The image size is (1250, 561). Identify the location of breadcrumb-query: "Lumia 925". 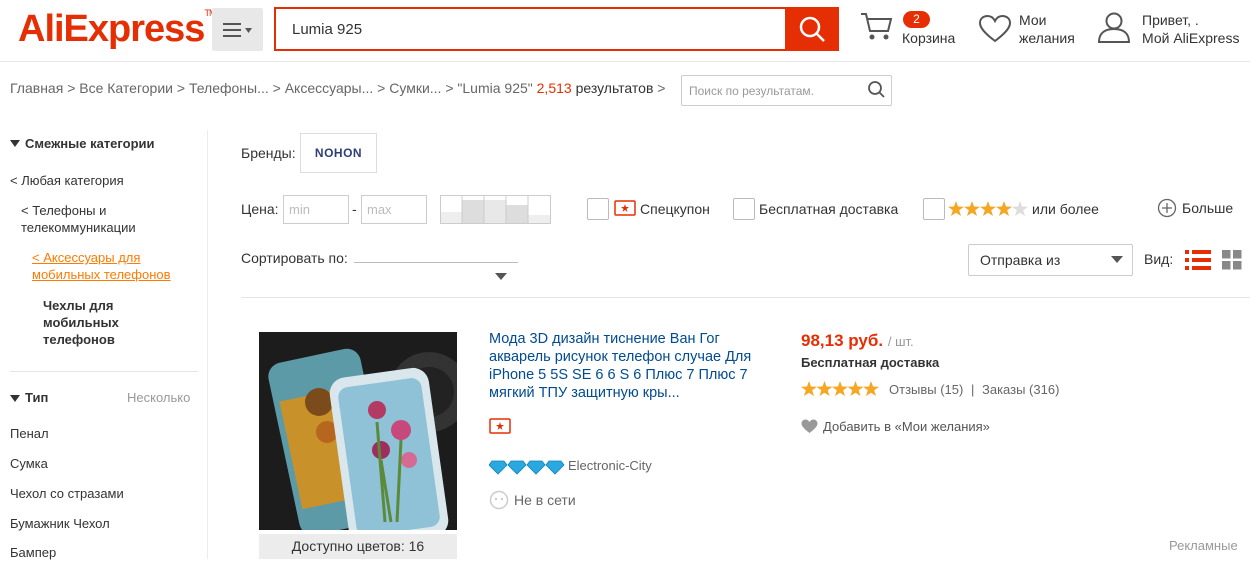
(495, 88).